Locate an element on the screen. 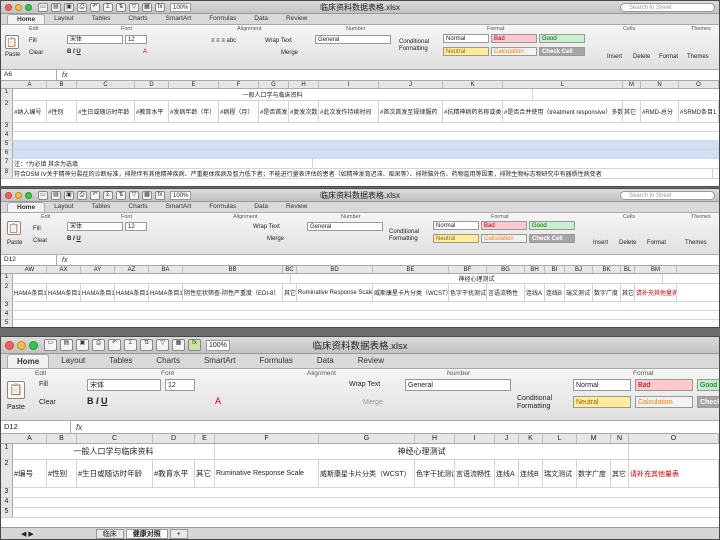 Image resolution: width=720 pixels, height=540 pixels. font-color-icon: A is located at coordinates (218, 401).